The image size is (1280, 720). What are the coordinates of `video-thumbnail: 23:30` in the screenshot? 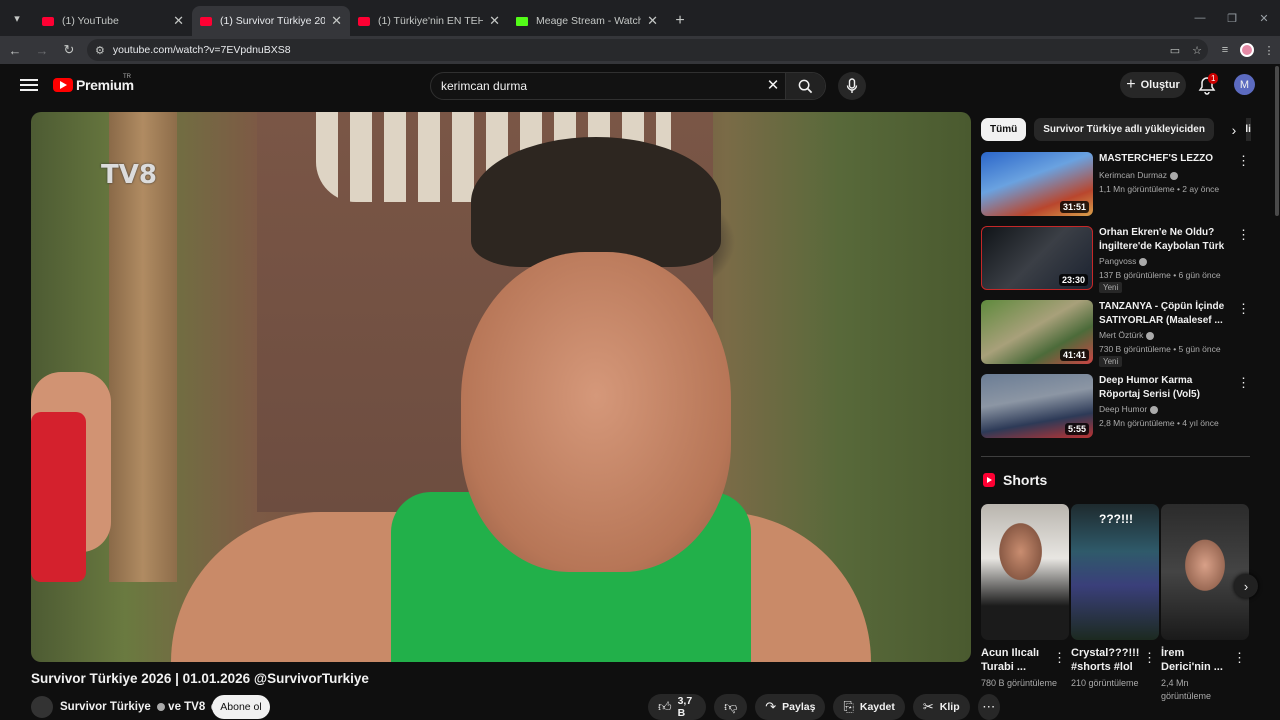 It's located at (1037, 258).